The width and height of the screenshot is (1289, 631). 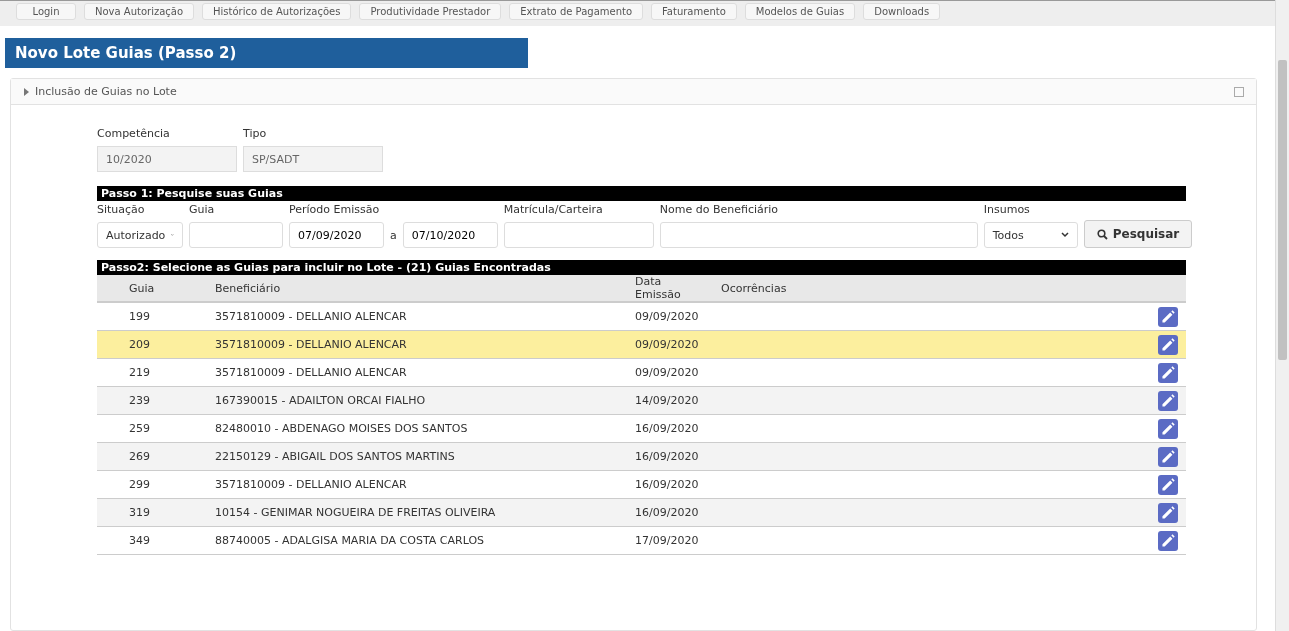 What do you see at coordinates (641, 267) in the screenshot?
I see `section-header: Passo2: Selecione as Guias para incluir no Lote - (21) Guias Encontradas` at bounding box center [641, 267].